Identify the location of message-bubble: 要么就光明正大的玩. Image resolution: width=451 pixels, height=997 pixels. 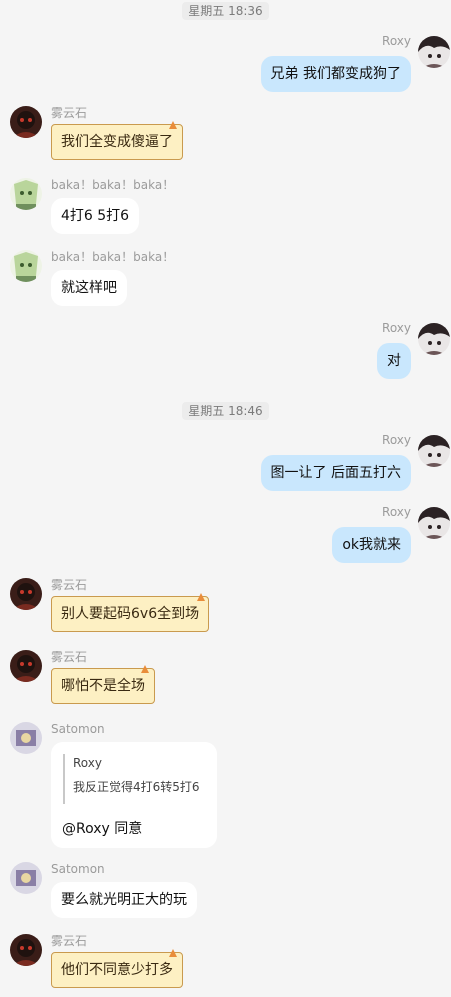
(124, 900).